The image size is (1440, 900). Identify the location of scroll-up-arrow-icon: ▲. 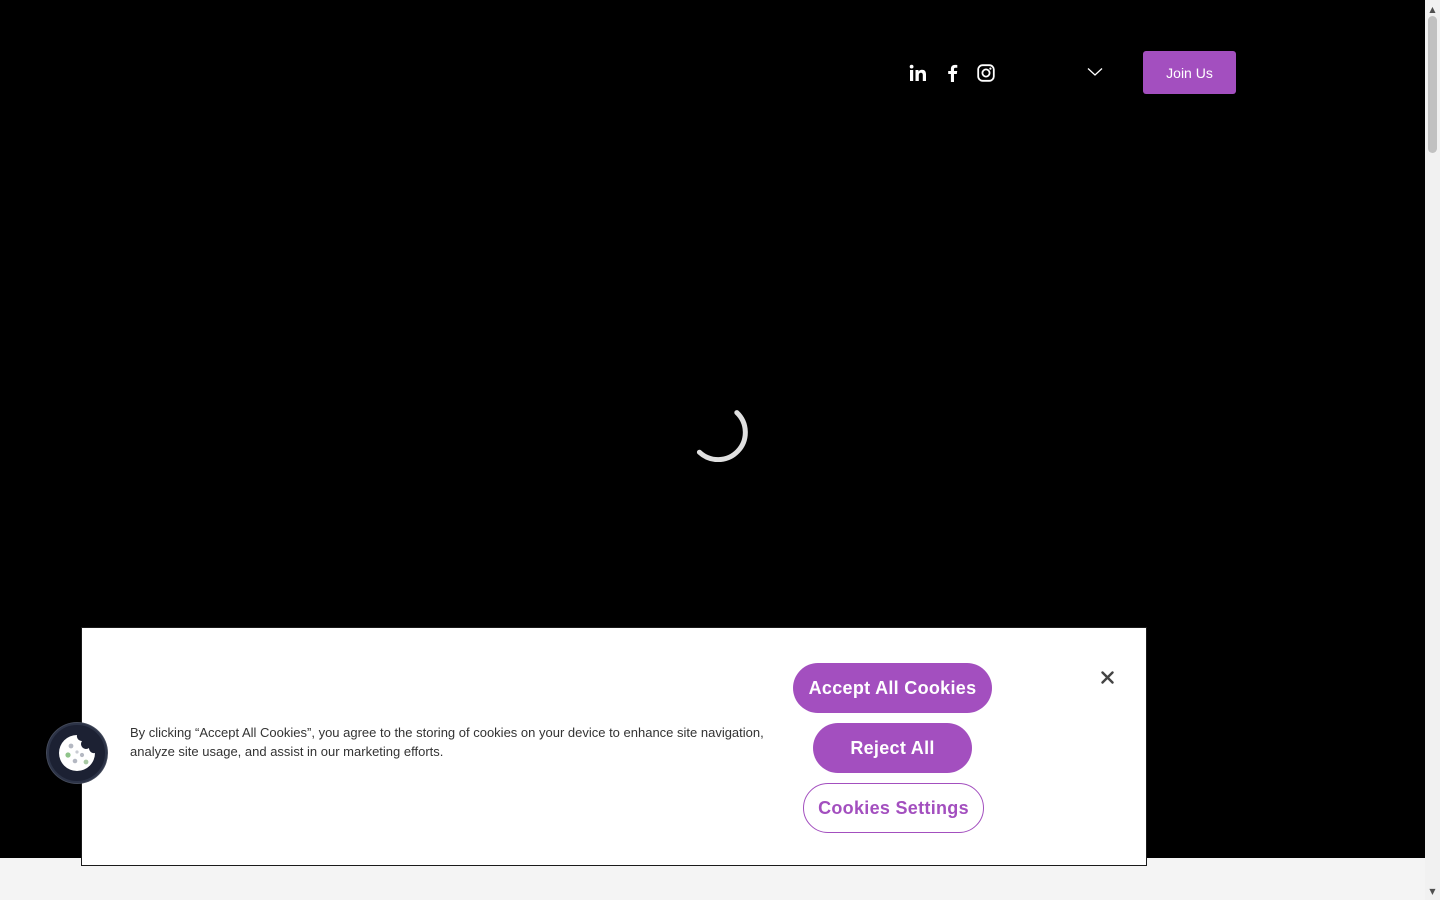
(1432, 9).